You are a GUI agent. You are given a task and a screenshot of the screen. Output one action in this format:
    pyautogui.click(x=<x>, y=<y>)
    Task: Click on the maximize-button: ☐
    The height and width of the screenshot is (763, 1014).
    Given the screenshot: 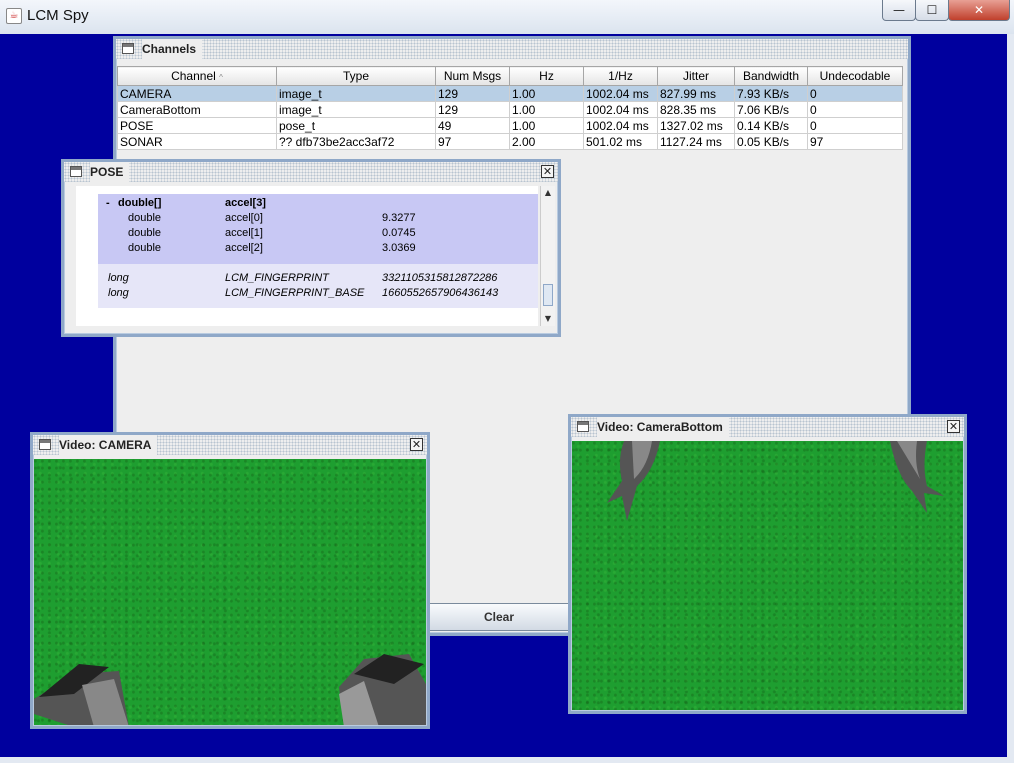 What is the action you would take?
    pyautogui.click(x=932, y=10)
    